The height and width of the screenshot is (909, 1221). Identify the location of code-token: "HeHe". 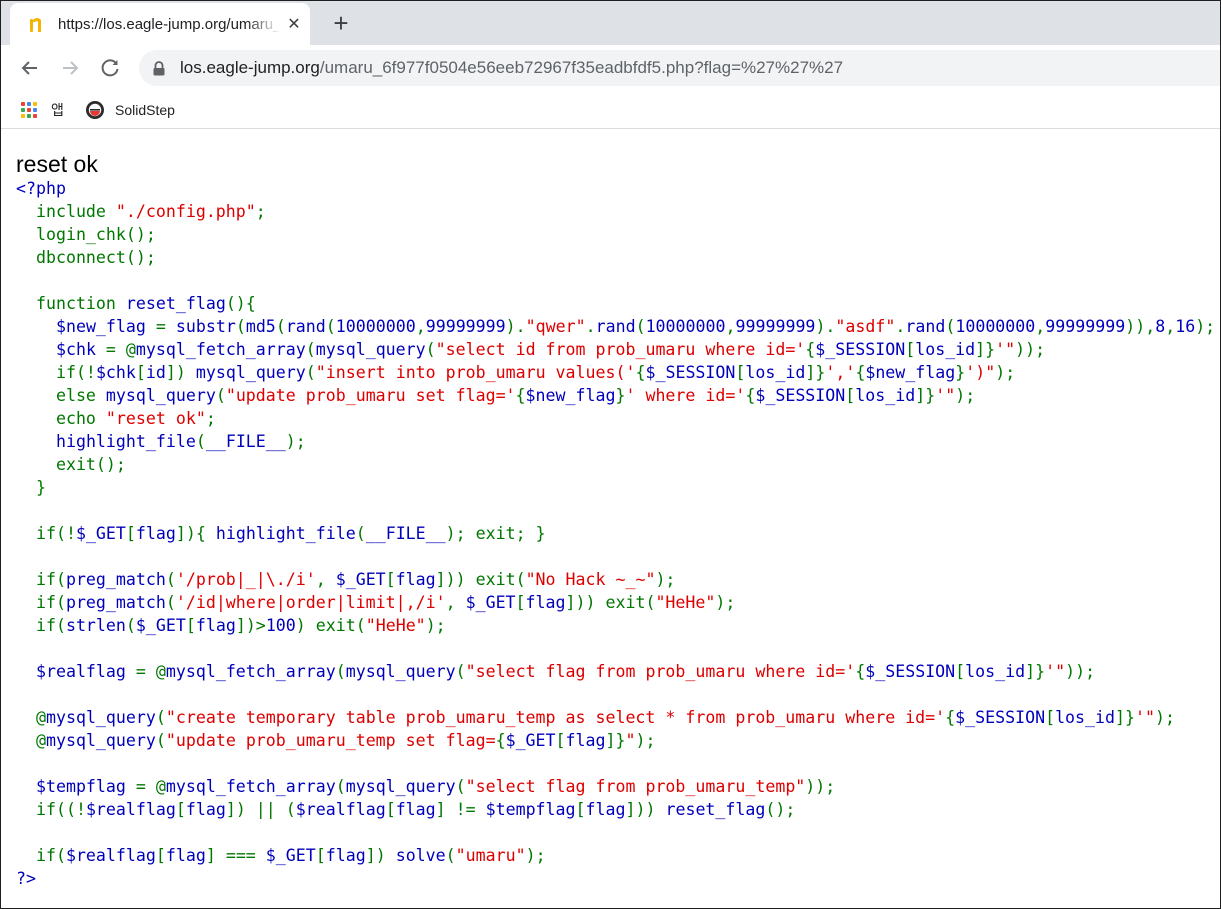
(395, 625).